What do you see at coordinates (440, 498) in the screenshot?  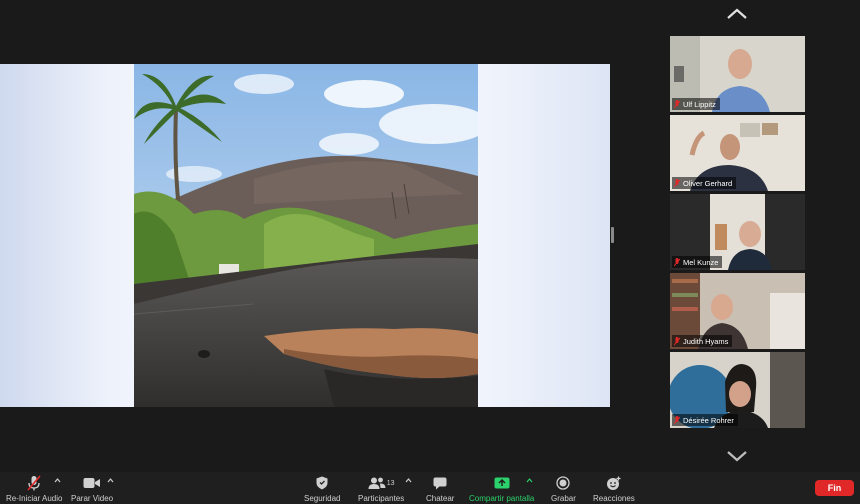 I see `chat-button-label: Chatear` at bounding box center [440, 498].